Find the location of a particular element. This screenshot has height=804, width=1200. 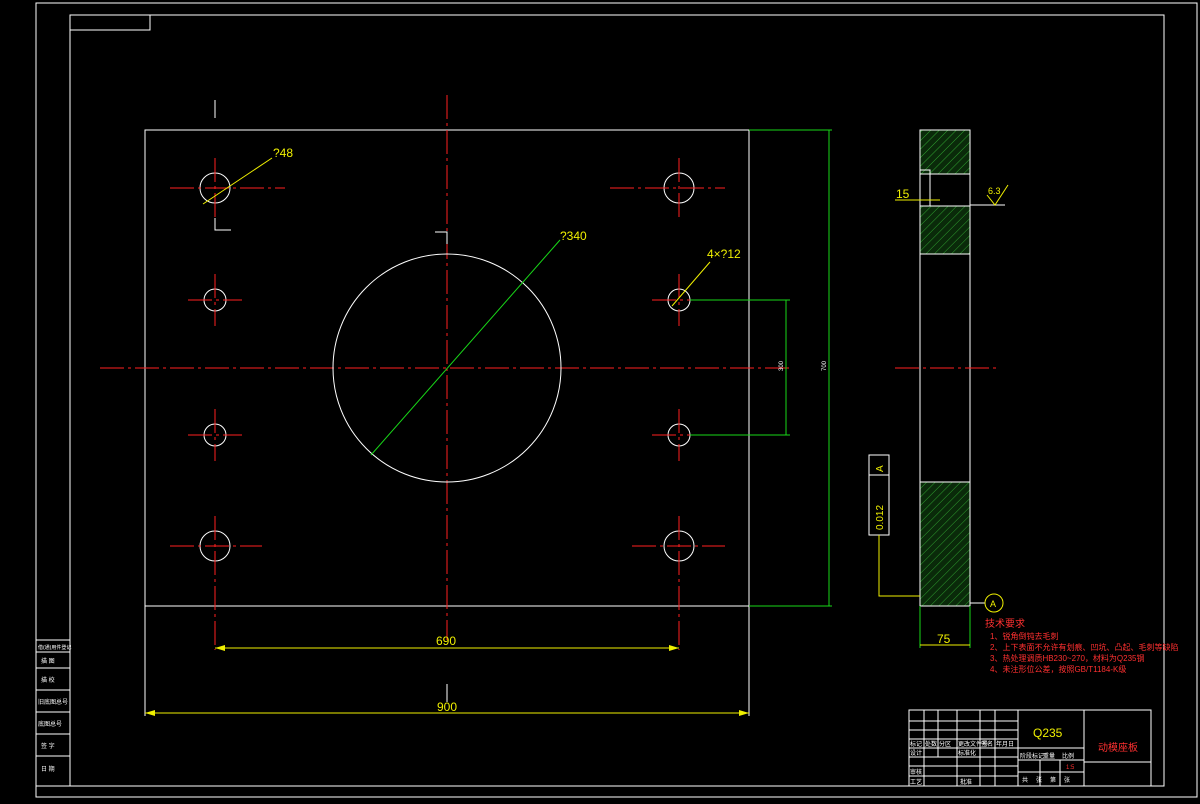

svg-text: 批准 is located at coordinates (966, 782).